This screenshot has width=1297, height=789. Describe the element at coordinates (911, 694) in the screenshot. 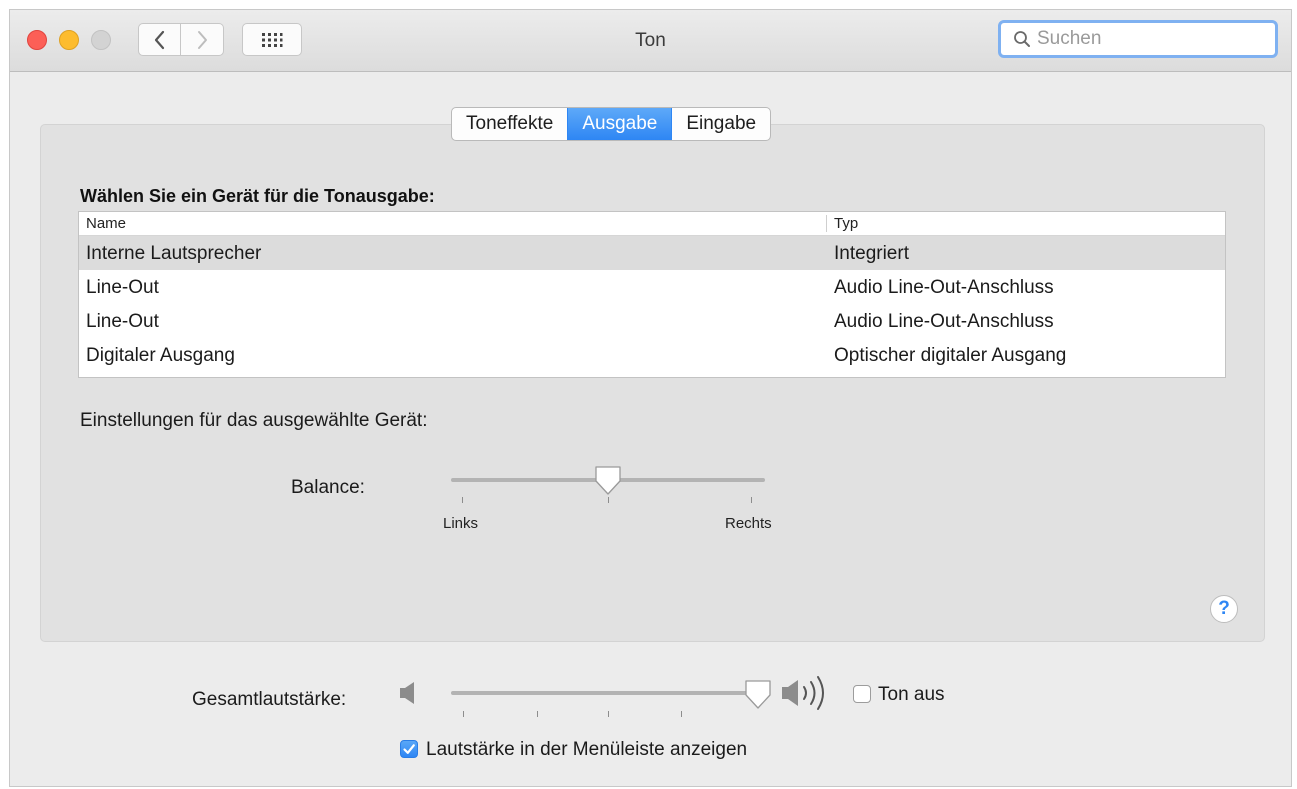

I see `mute-label: Ton aus` at that location.